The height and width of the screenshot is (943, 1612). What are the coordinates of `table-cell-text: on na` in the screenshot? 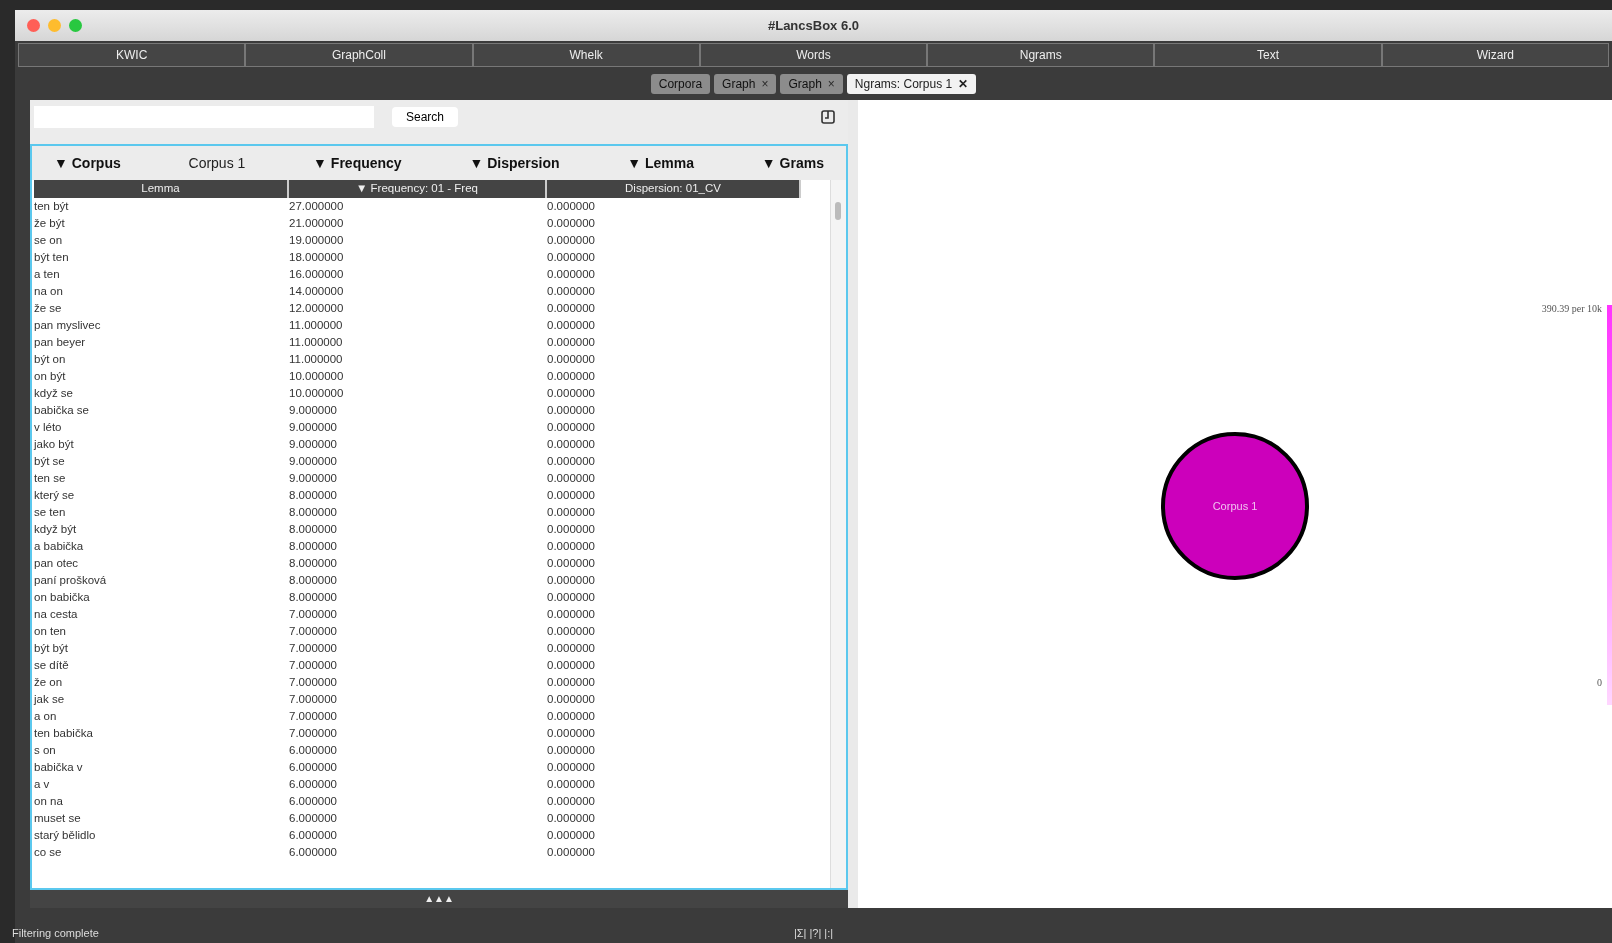 It's located at (49, 801).